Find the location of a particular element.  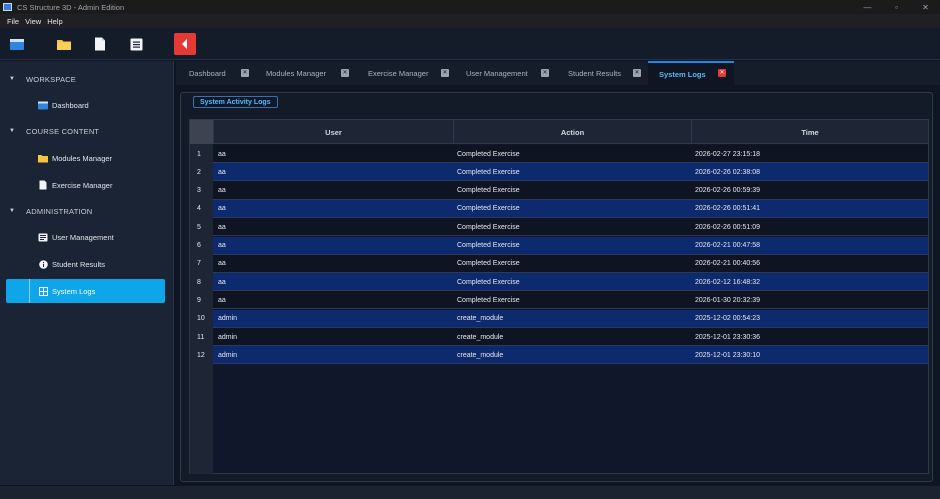

column-header-user: User is located at coordinates (333, 132).